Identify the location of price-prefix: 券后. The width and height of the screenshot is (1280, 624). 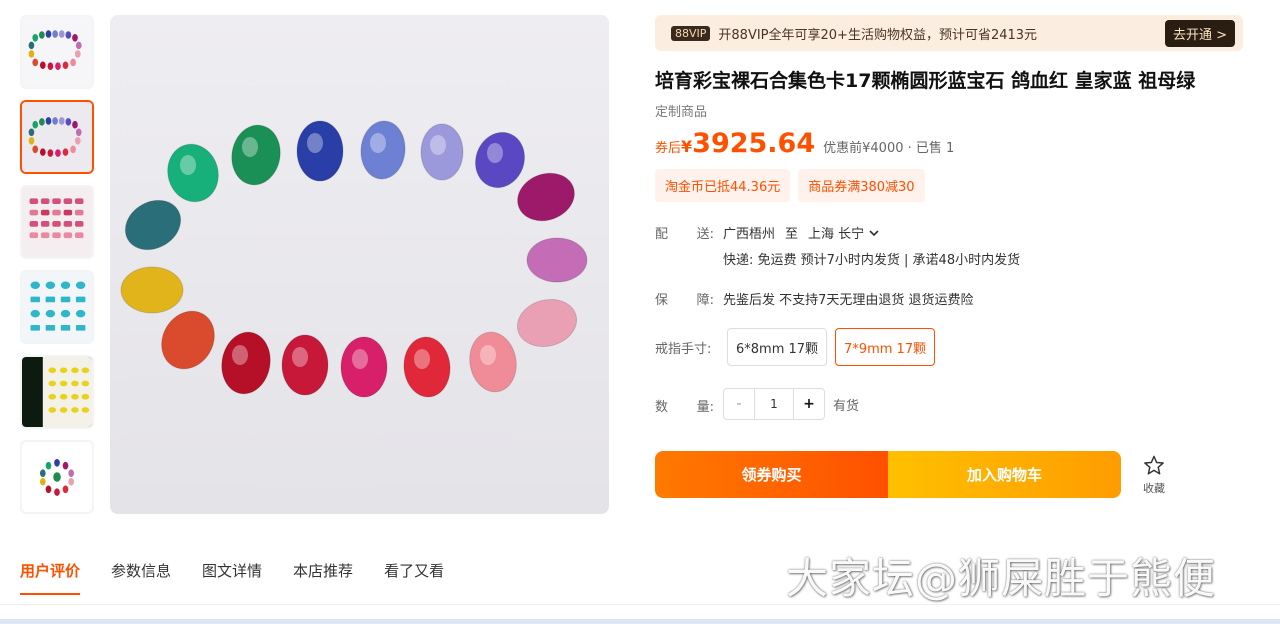
(668, 148).